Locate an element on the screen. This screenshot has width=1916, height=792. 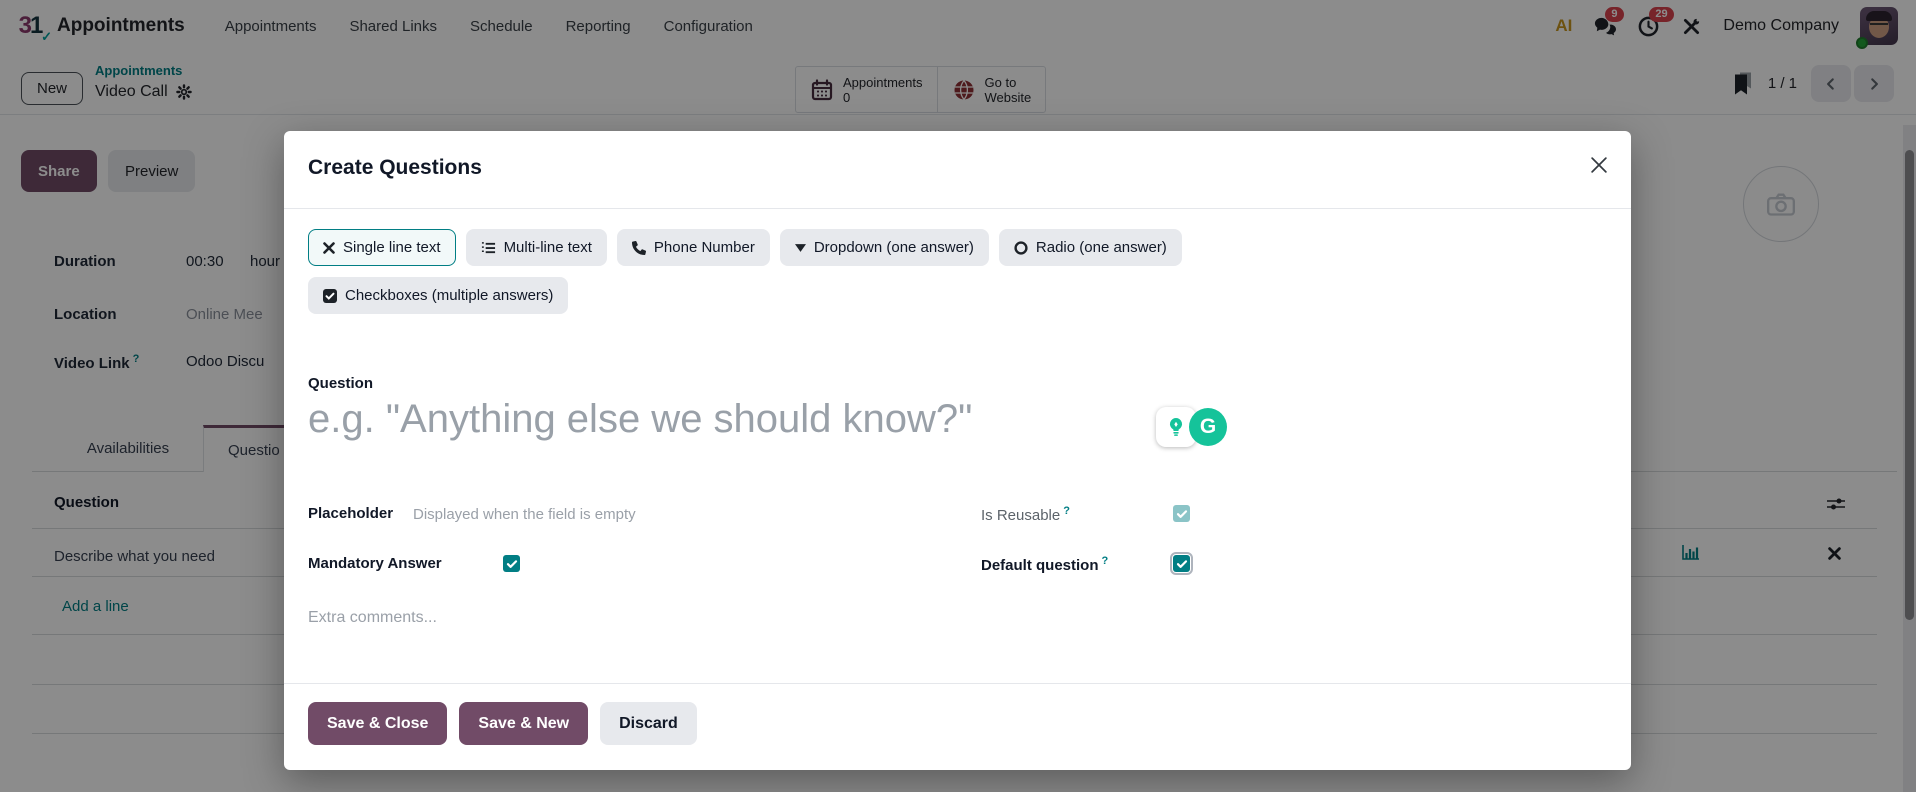
is-reusable-checkbox is located at coordinates (1181, 513).